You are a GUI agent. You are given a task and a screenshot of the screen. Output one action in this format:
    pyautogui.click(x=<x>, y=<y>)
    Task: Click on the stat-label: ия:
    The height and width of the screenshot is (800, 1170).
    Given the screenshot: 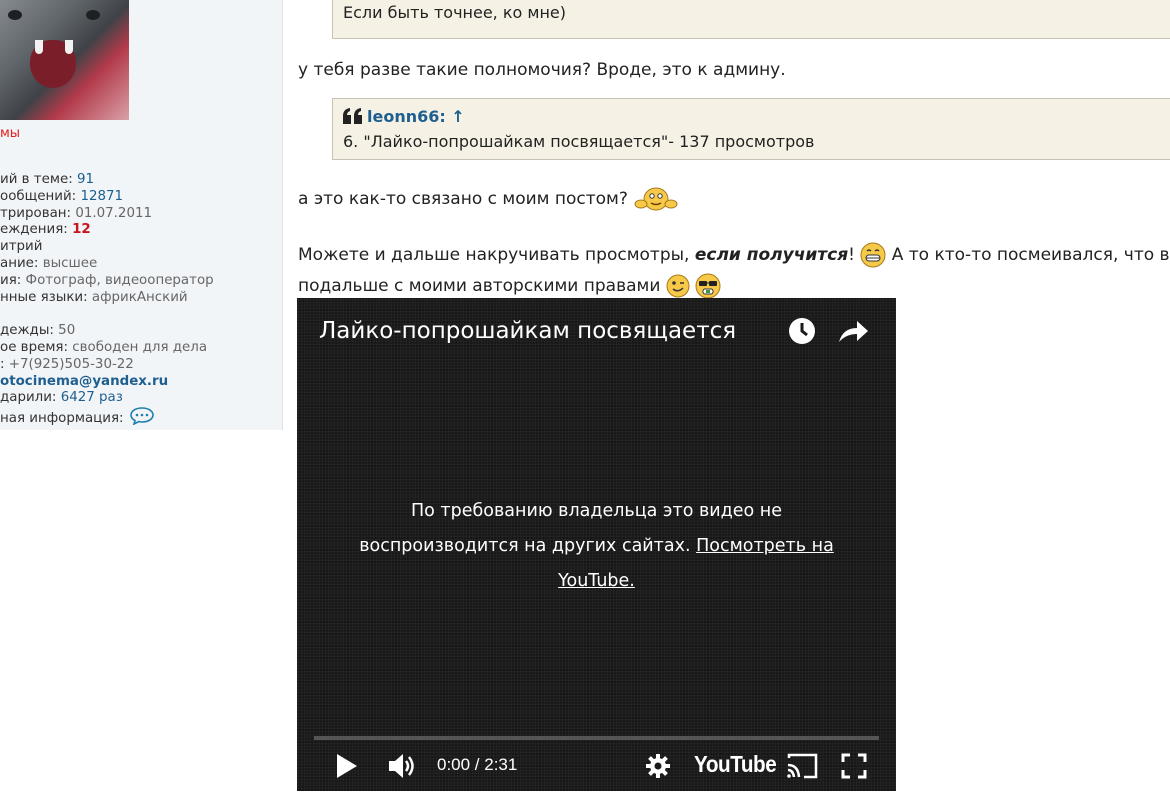 What is the action you would take?
    pyautogui.click(x=11, y=280)
    